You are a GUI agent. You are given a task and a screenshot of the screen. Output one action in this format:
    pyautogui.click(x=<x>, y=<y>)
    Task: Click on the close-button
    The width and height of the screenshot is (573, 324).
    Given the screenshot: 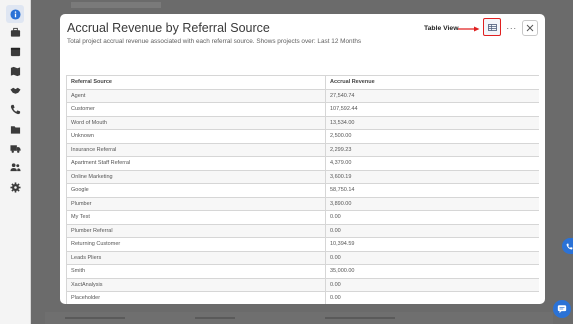 What is the action you would take?
    pyautogui.click(x=530, y=28)
    